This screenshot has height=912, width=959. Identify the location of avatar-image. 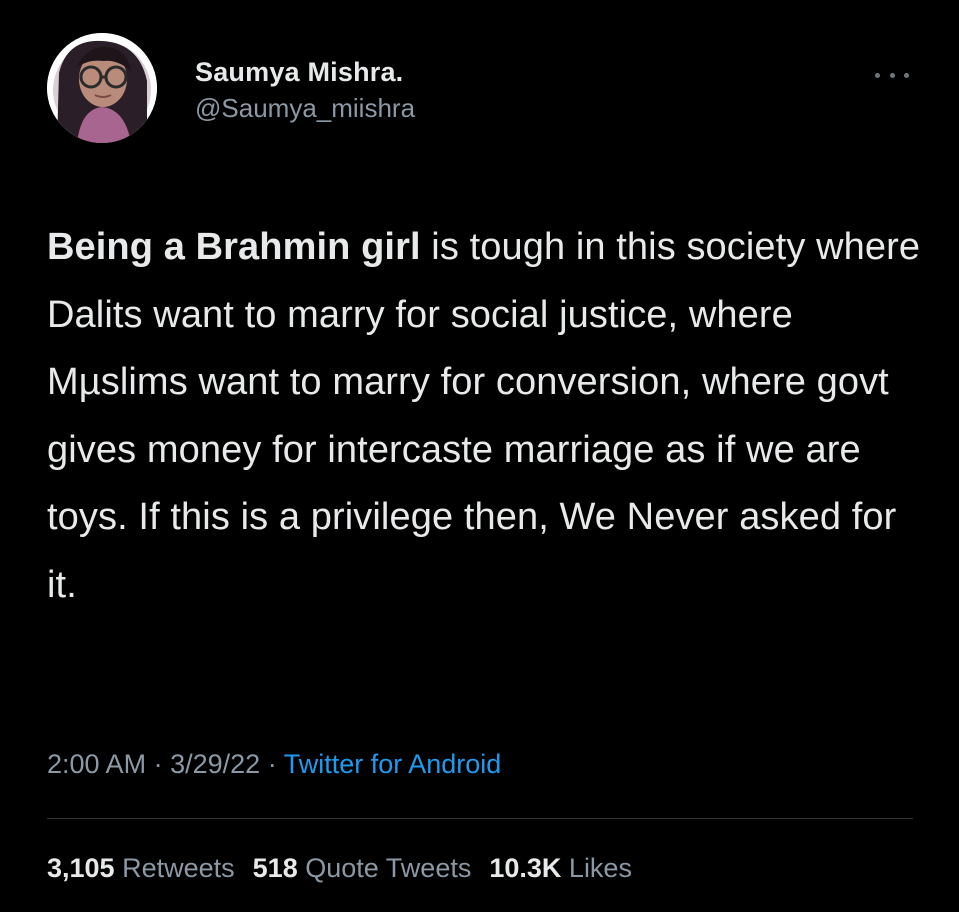
(102, 88).